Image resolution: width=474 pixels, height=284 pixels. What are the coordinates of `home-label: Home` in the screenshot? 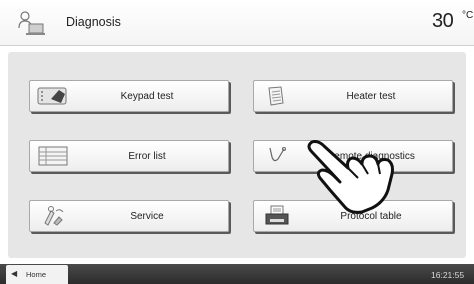 It's located at (36, 274).